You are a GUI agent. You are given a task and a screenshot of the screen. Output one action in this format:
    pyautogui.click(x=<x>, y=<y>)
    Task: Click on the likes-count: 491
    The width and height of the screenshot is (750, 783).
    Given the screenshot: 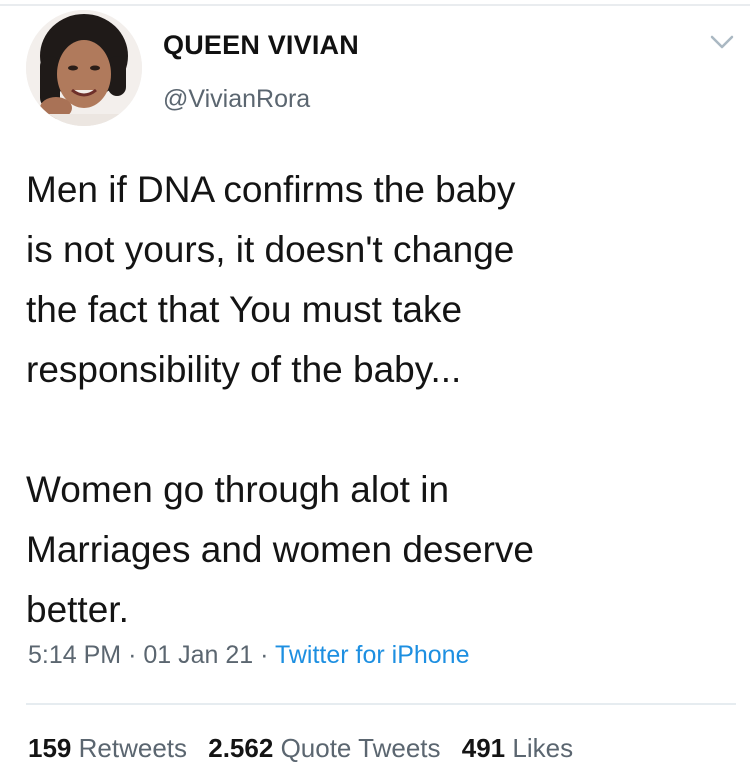 What is the action you would take?
    pyautogui.click(x=483, y=748)
    